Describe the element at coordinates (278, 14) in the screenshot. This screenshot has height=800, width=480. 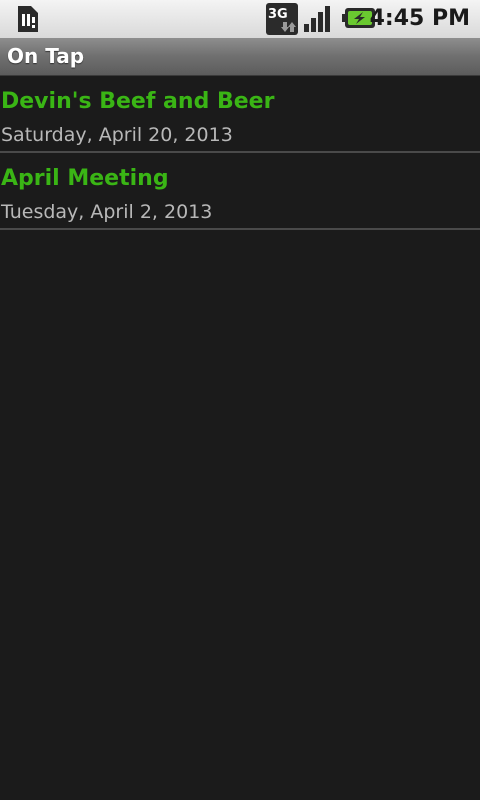
I see `svg-text: 3G` at that location.